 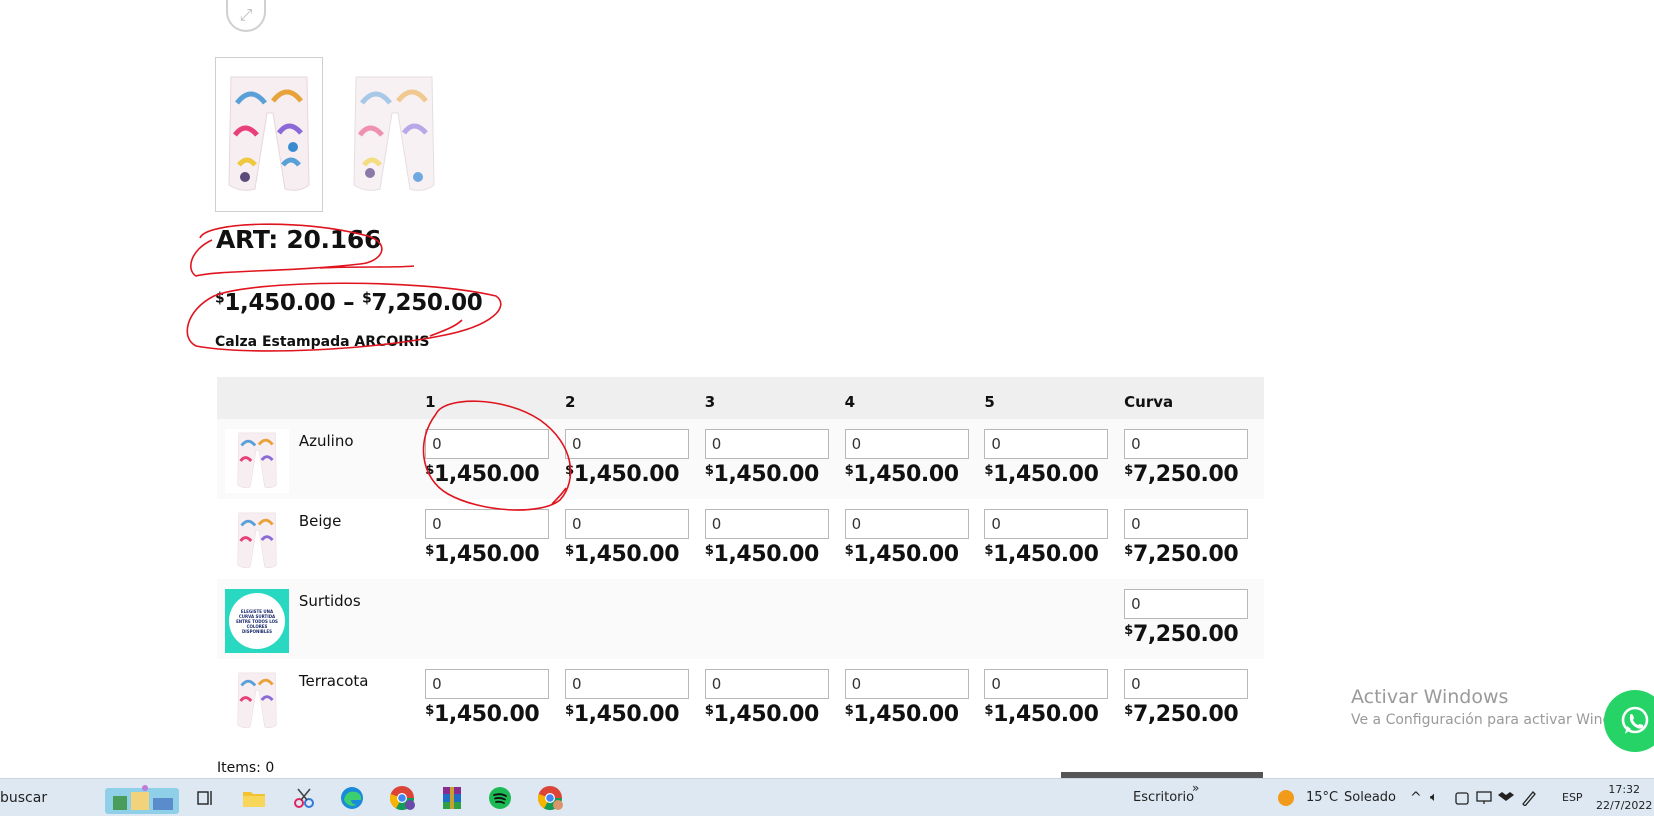 What do you see at coordinates (1286, 797) in the screenshot?
I see `sun-icon` at bounding box center [1286, 797].